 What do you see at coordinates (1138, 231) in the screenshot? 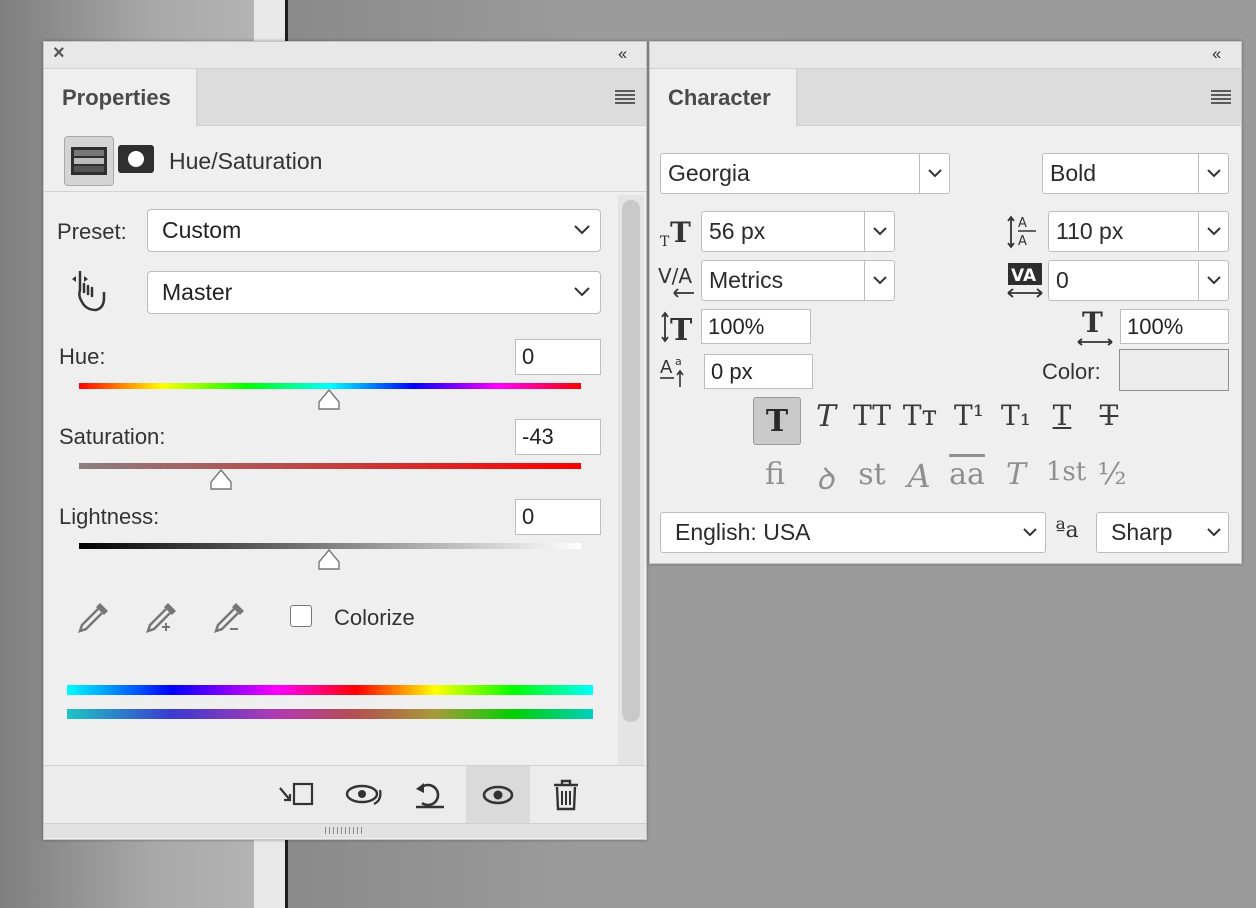
I see `leading-dropdown: 110 px` at bounding box center [1138, 231].